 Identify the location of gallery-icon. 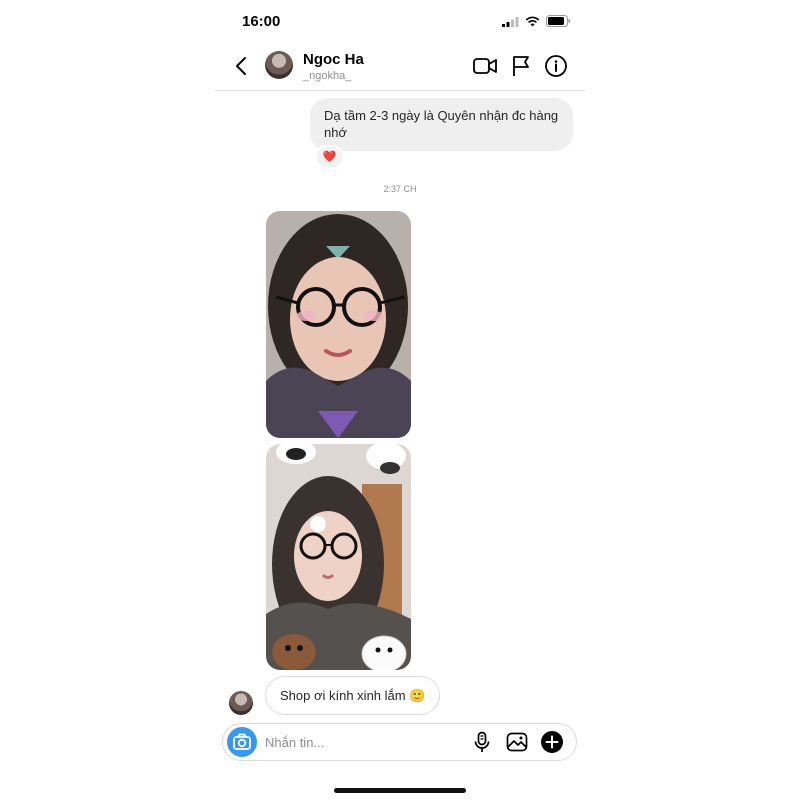
(517, 742).